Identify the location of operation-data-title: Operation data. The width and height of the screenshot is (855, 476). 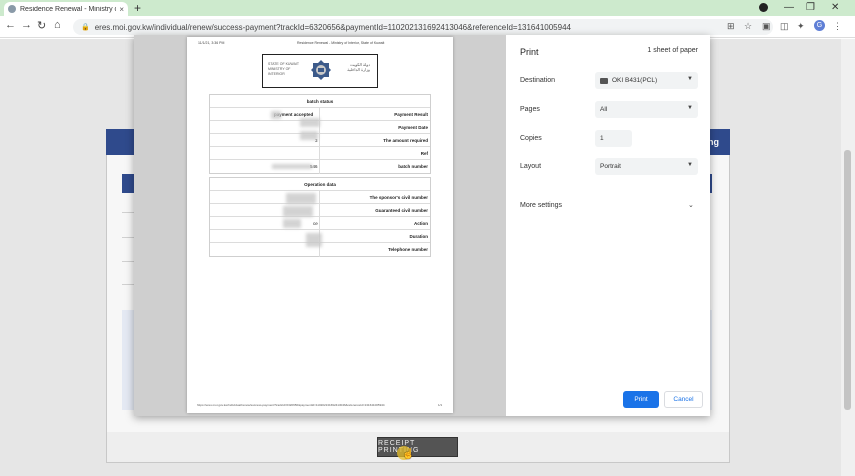
(320, 184).